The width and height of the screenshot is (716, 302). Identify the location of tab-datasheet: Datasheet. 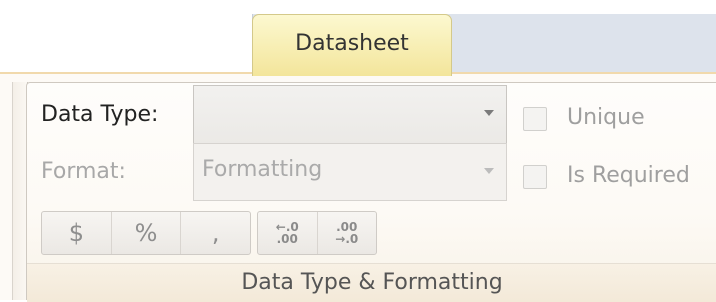
(352, 45).